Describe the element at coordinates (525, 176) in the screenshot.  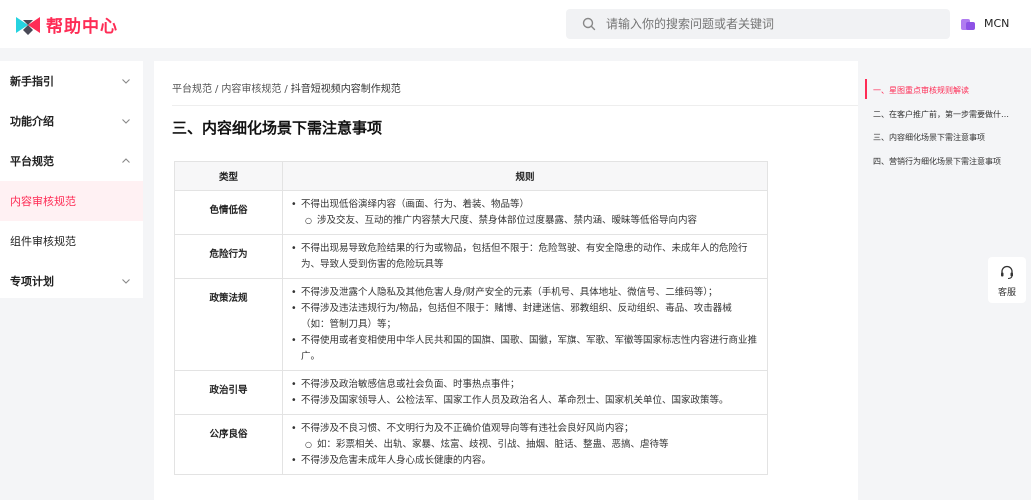
I see `column-header-rules: 规则` at that location.